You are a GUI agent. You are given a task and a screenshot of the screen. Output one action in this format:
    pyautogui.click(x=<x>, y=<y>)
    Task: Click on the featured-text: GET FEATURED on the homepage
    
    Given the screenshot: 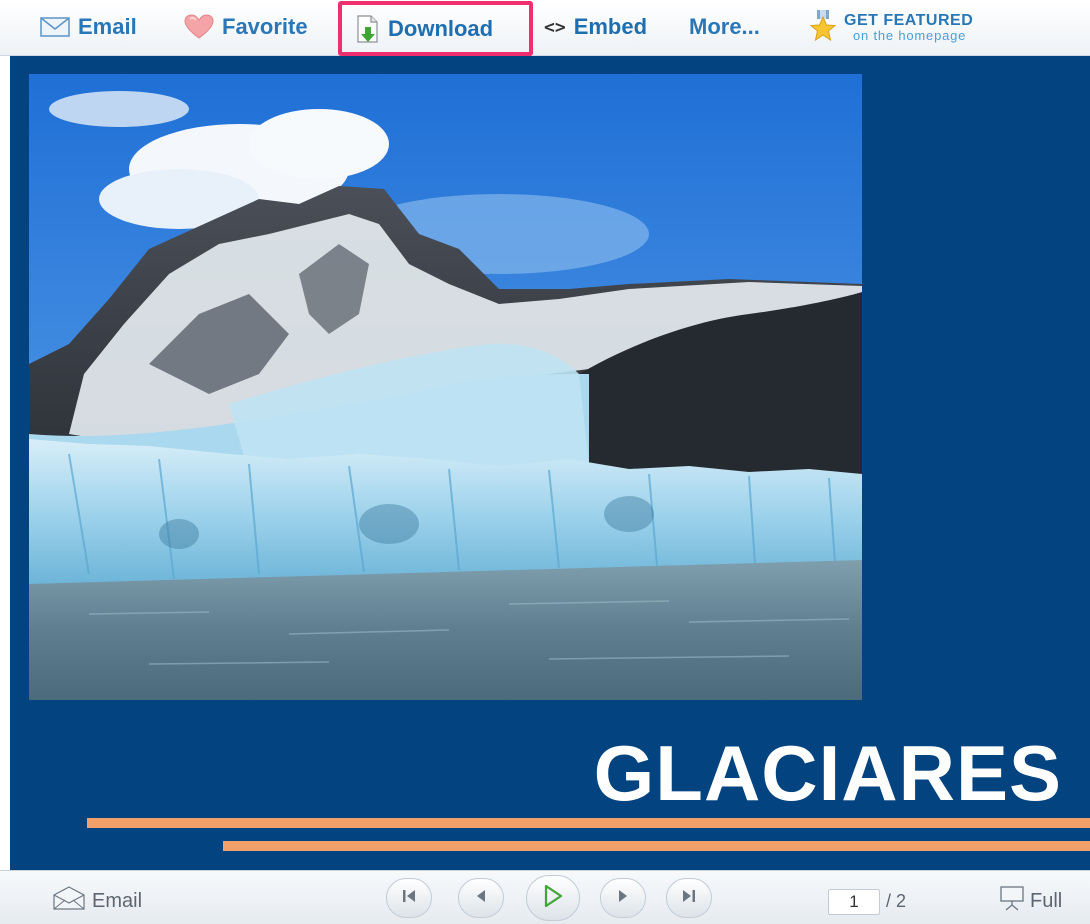 What is the action you would take?
    pyautogui.click(x=909, y=27)
    